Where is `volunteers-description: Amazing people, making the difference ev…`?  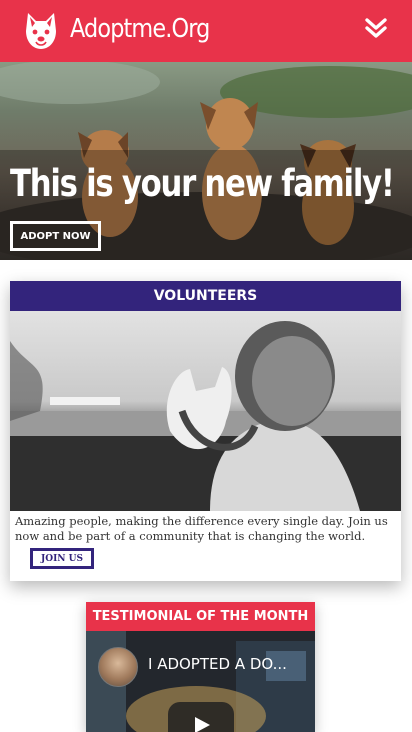 volunteers-description: Amazing people, making the difference ev… is located at coordinates (201, 528).